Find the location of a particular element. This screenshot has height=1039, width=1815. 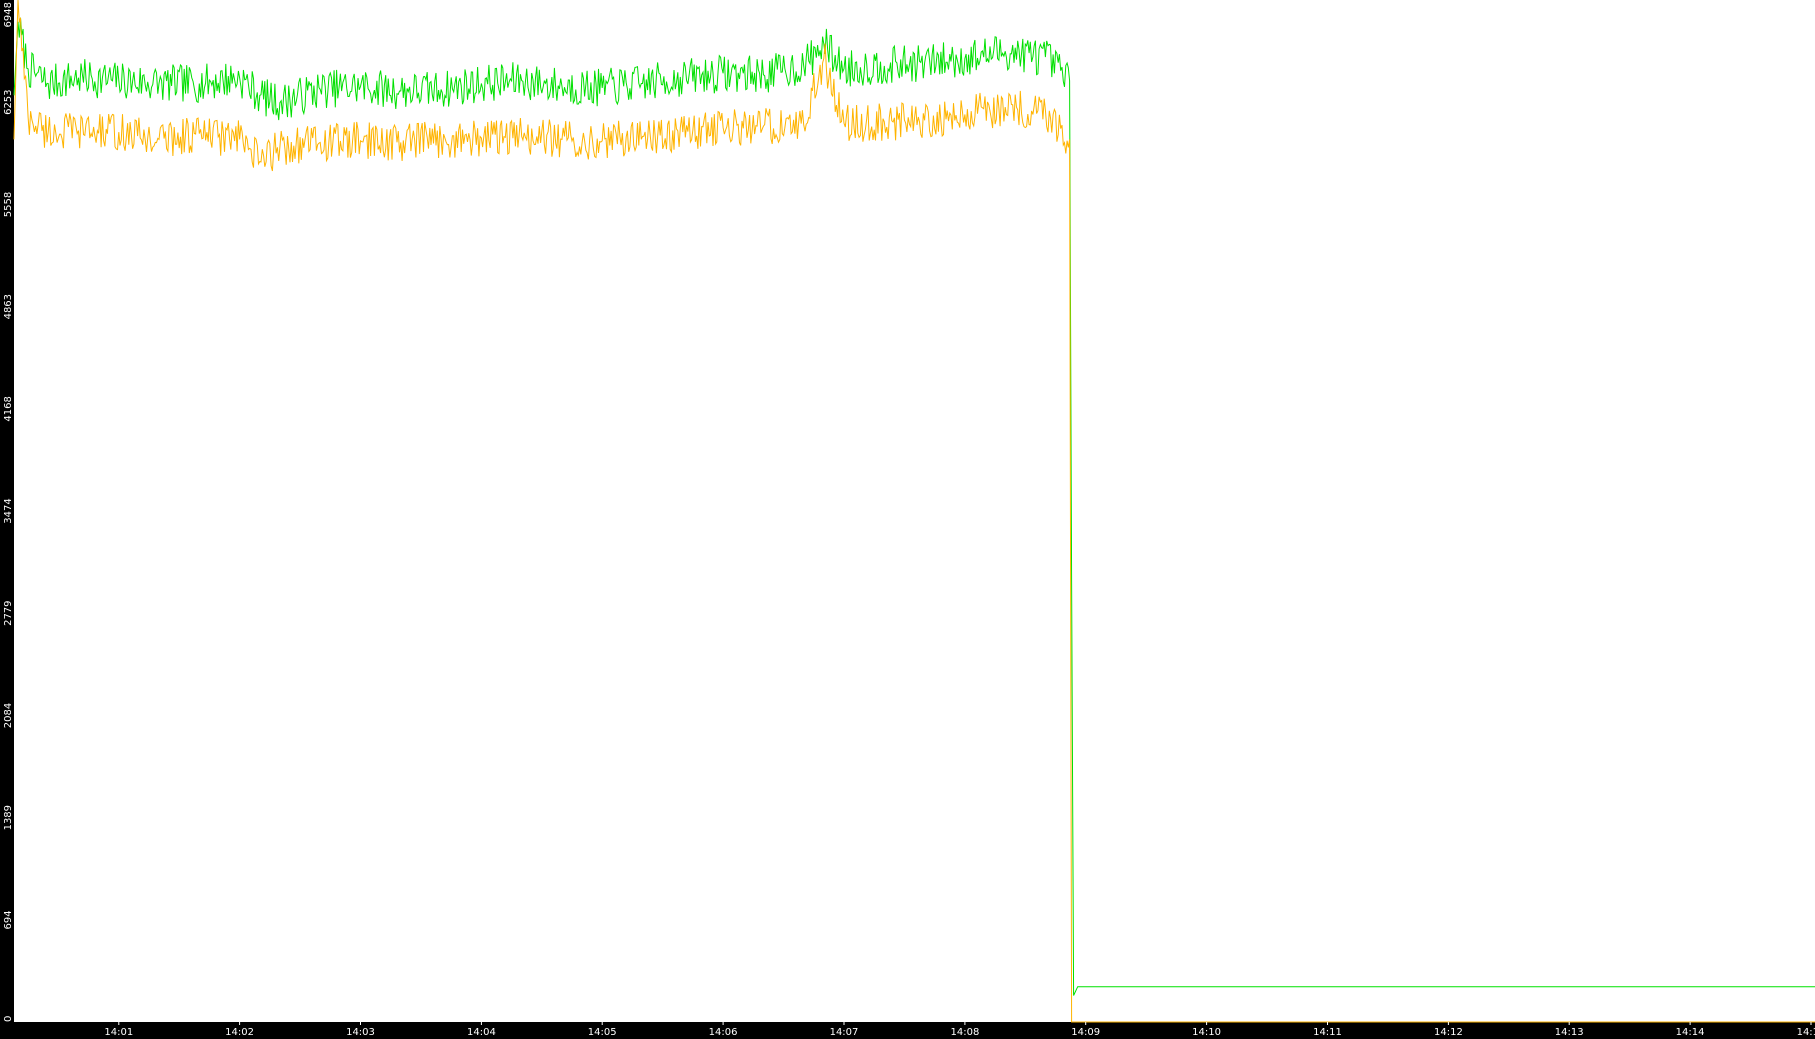

y-tick-label: 0 is located at coordinates (8, 1019).